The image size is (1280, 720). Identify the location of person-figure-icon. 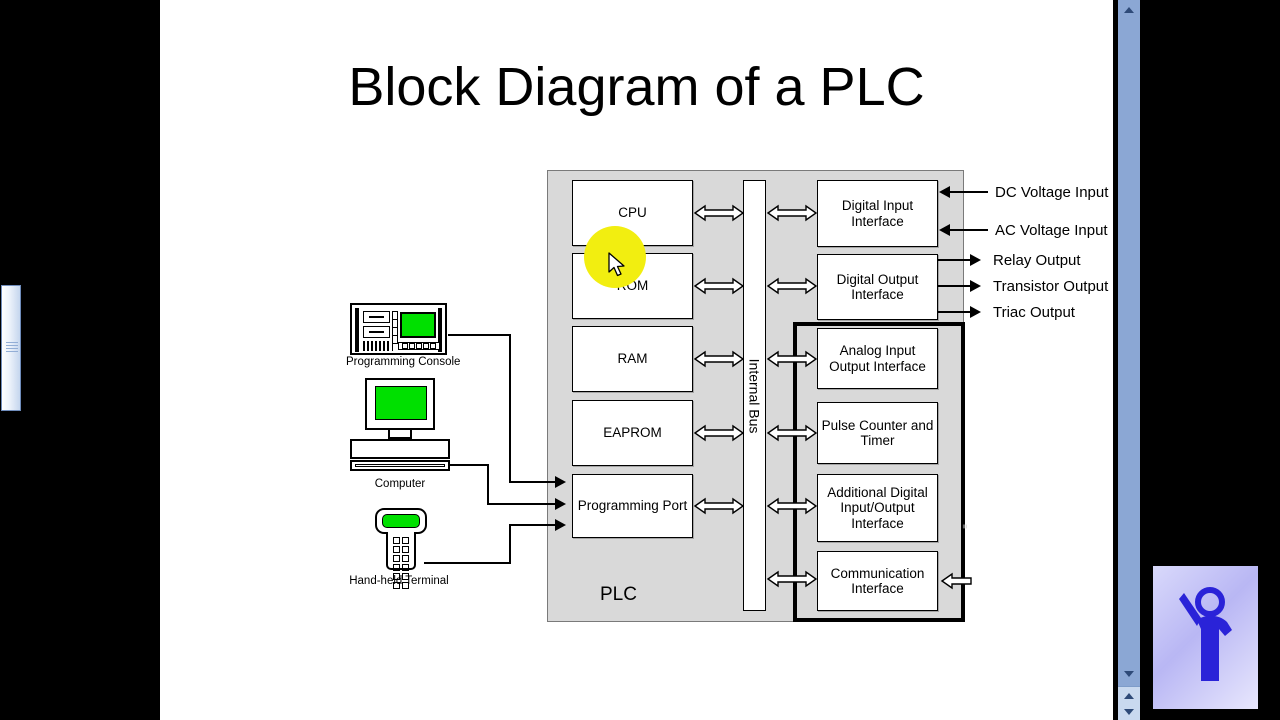
(1205, 634).